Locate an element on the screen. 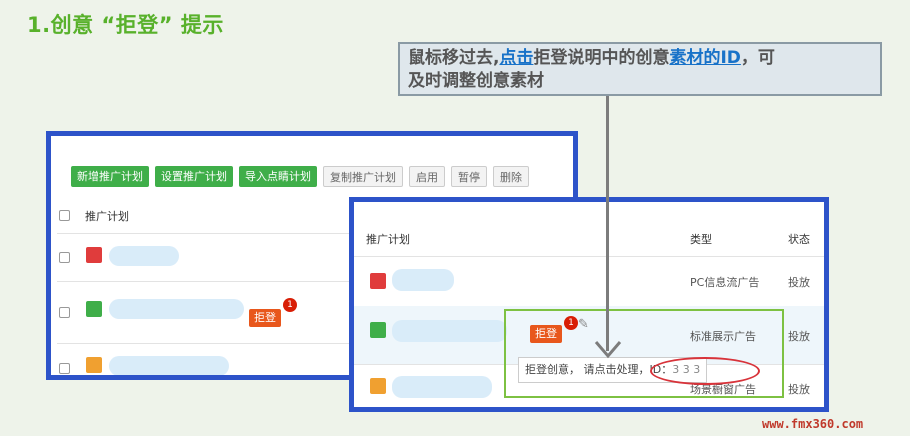  callout-line2: 及时调整创意素材 is located at coordinates (476, 81).